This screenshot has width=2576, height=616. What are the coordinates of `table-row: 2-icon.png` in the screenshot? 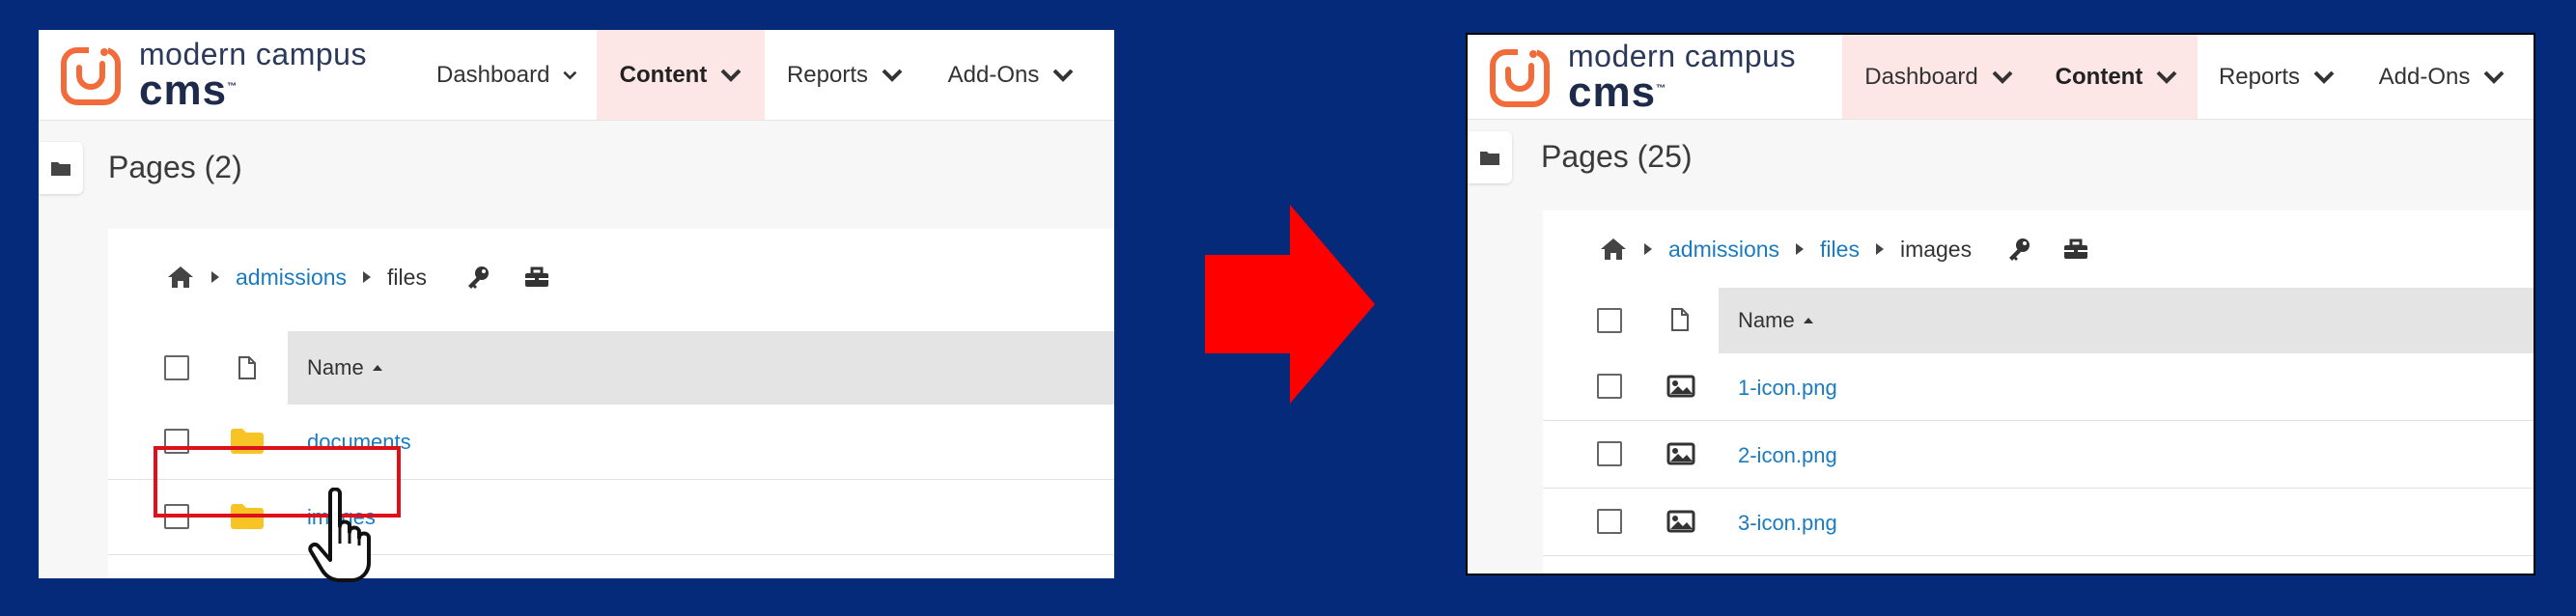 It's located at (2039, 455).